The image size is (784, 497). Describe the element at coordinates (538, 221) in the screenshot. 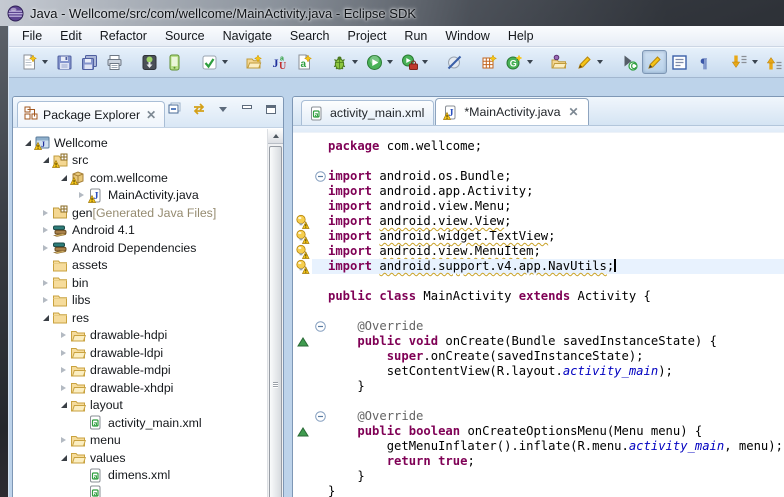

I see `code-line: import android.view.View;` at that location.